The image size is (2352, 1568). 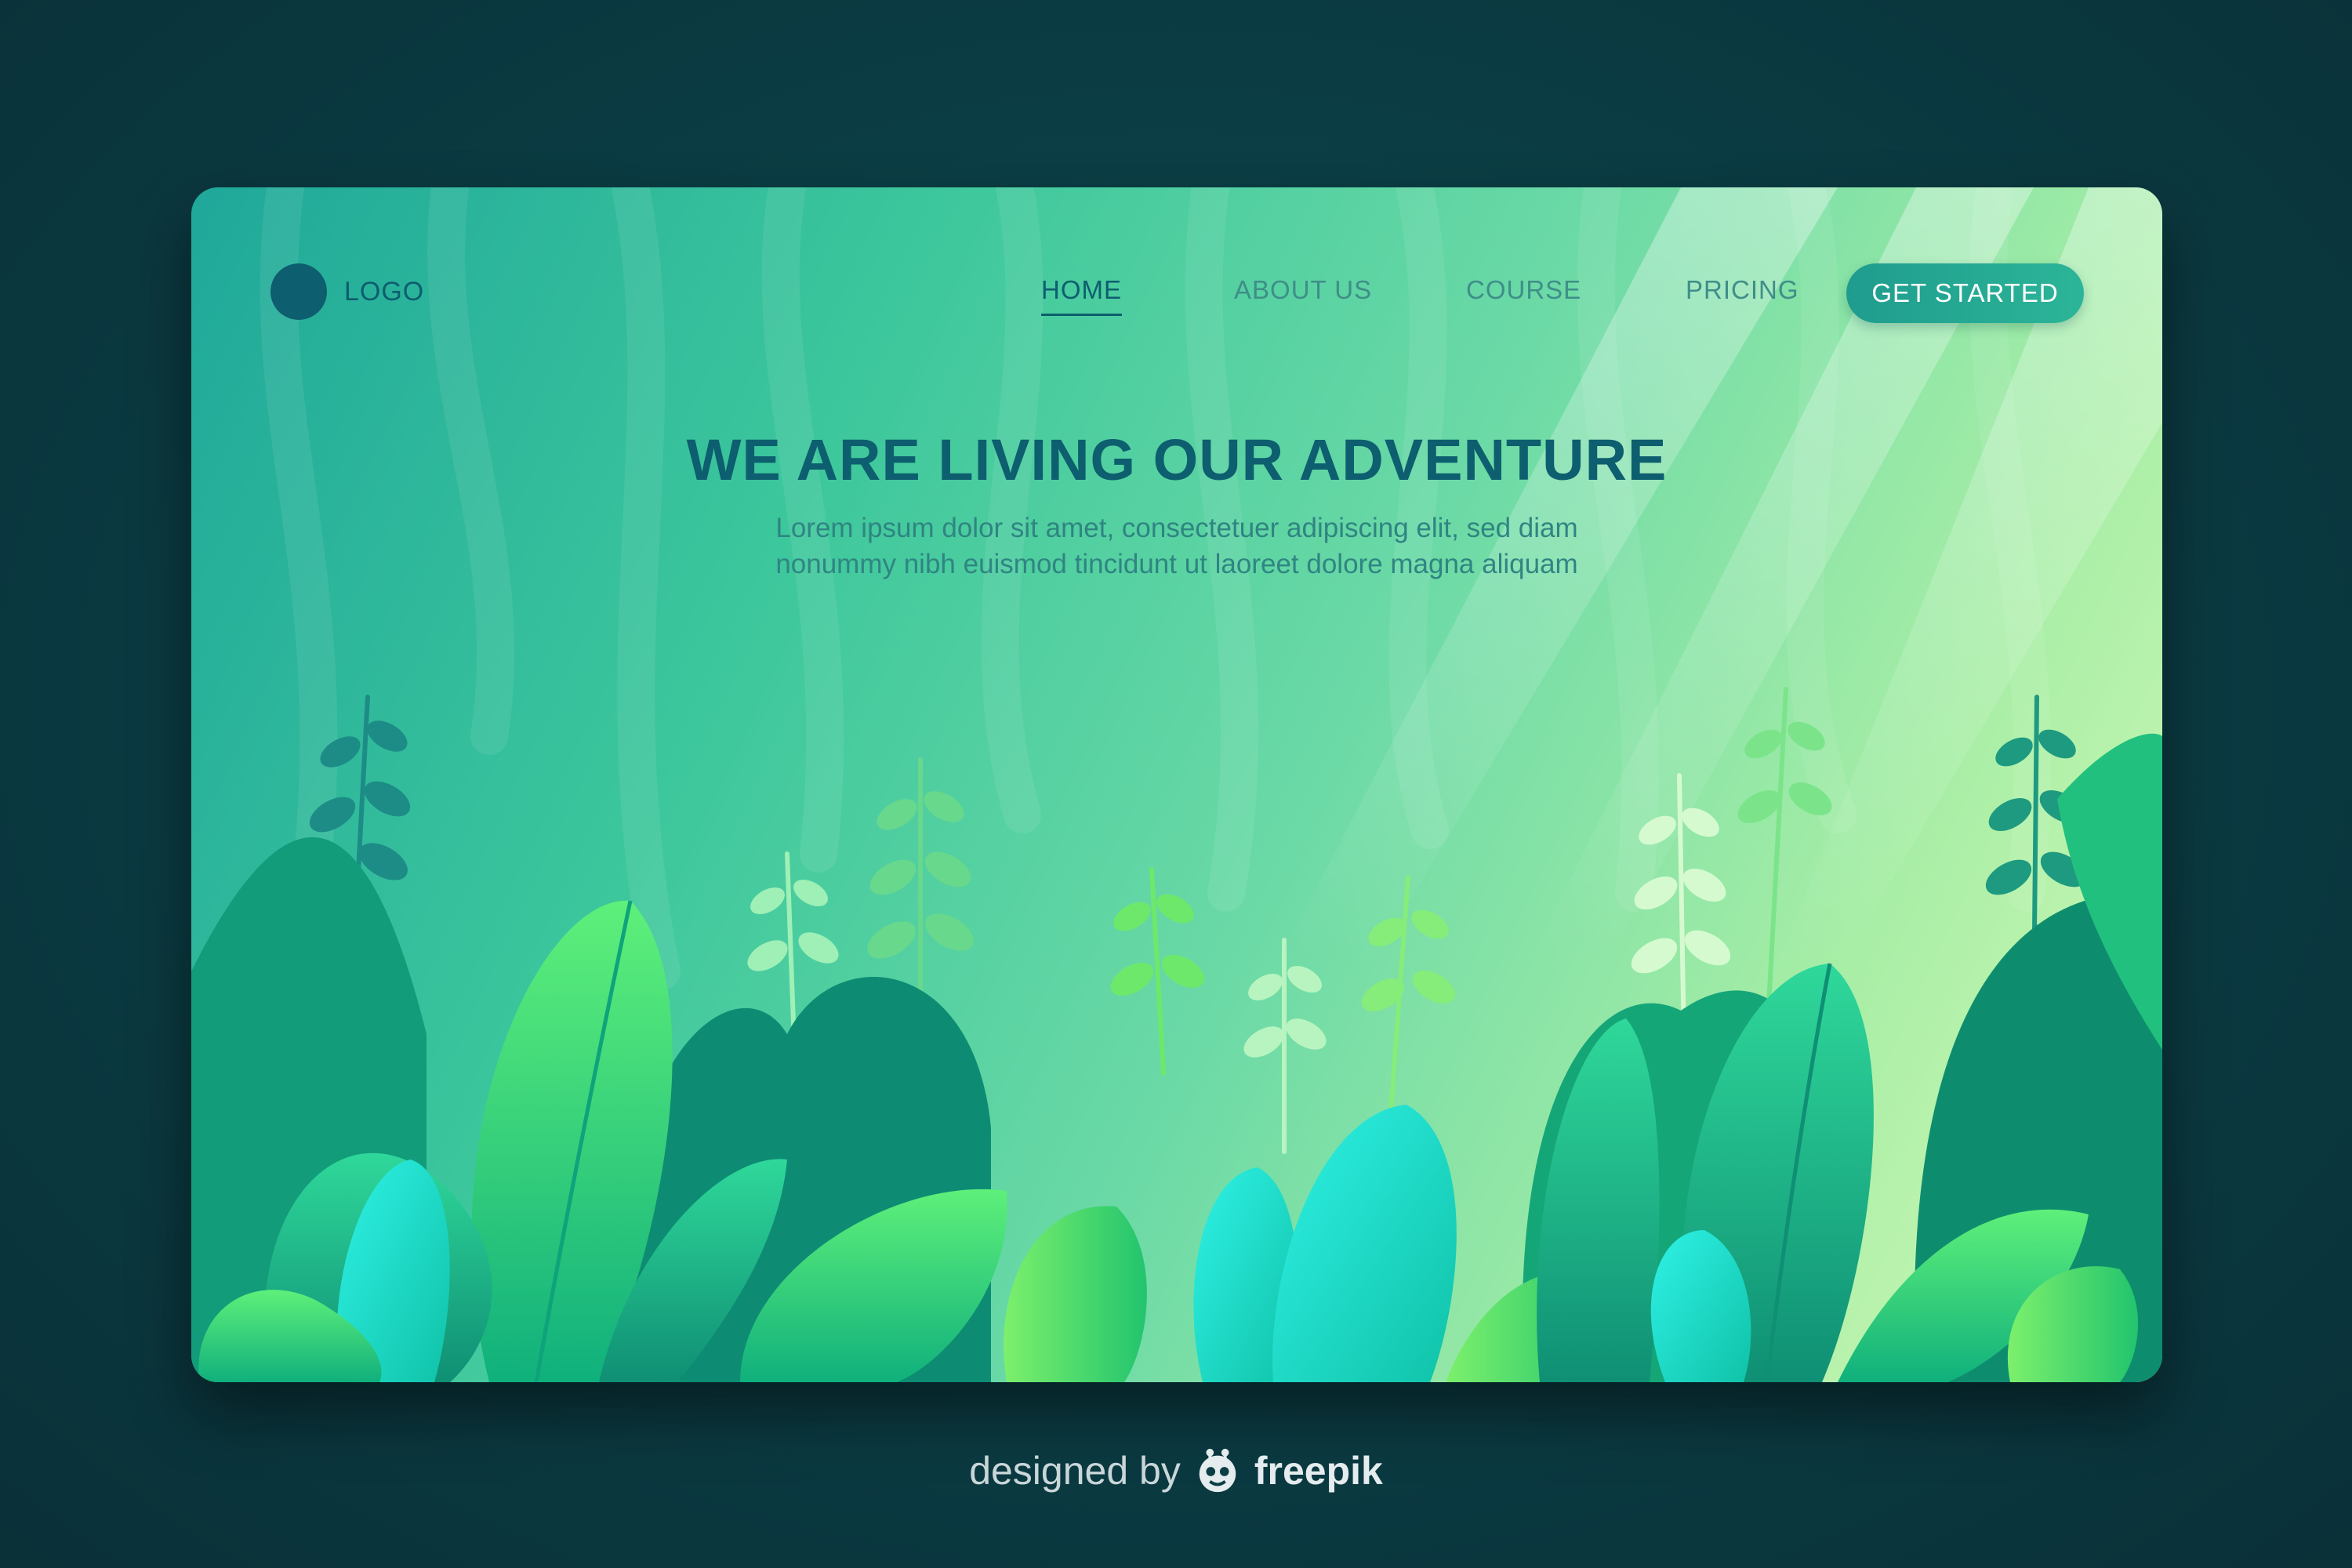 I want to click on attribution: designed by freepik, so click(x=1176, y=1470).